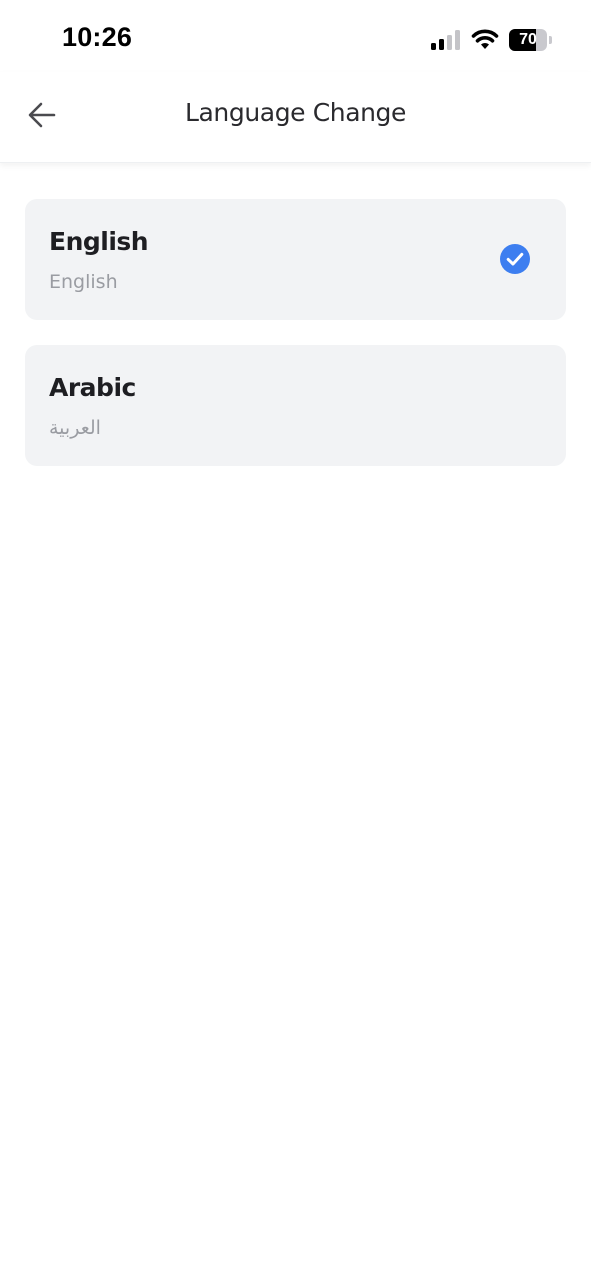 Image resolution: width=591 pixels, height=1280 pixels. Describe the element at coordinates (295, 259) in the screenshot. I see `language-option-english: English English` at that location.